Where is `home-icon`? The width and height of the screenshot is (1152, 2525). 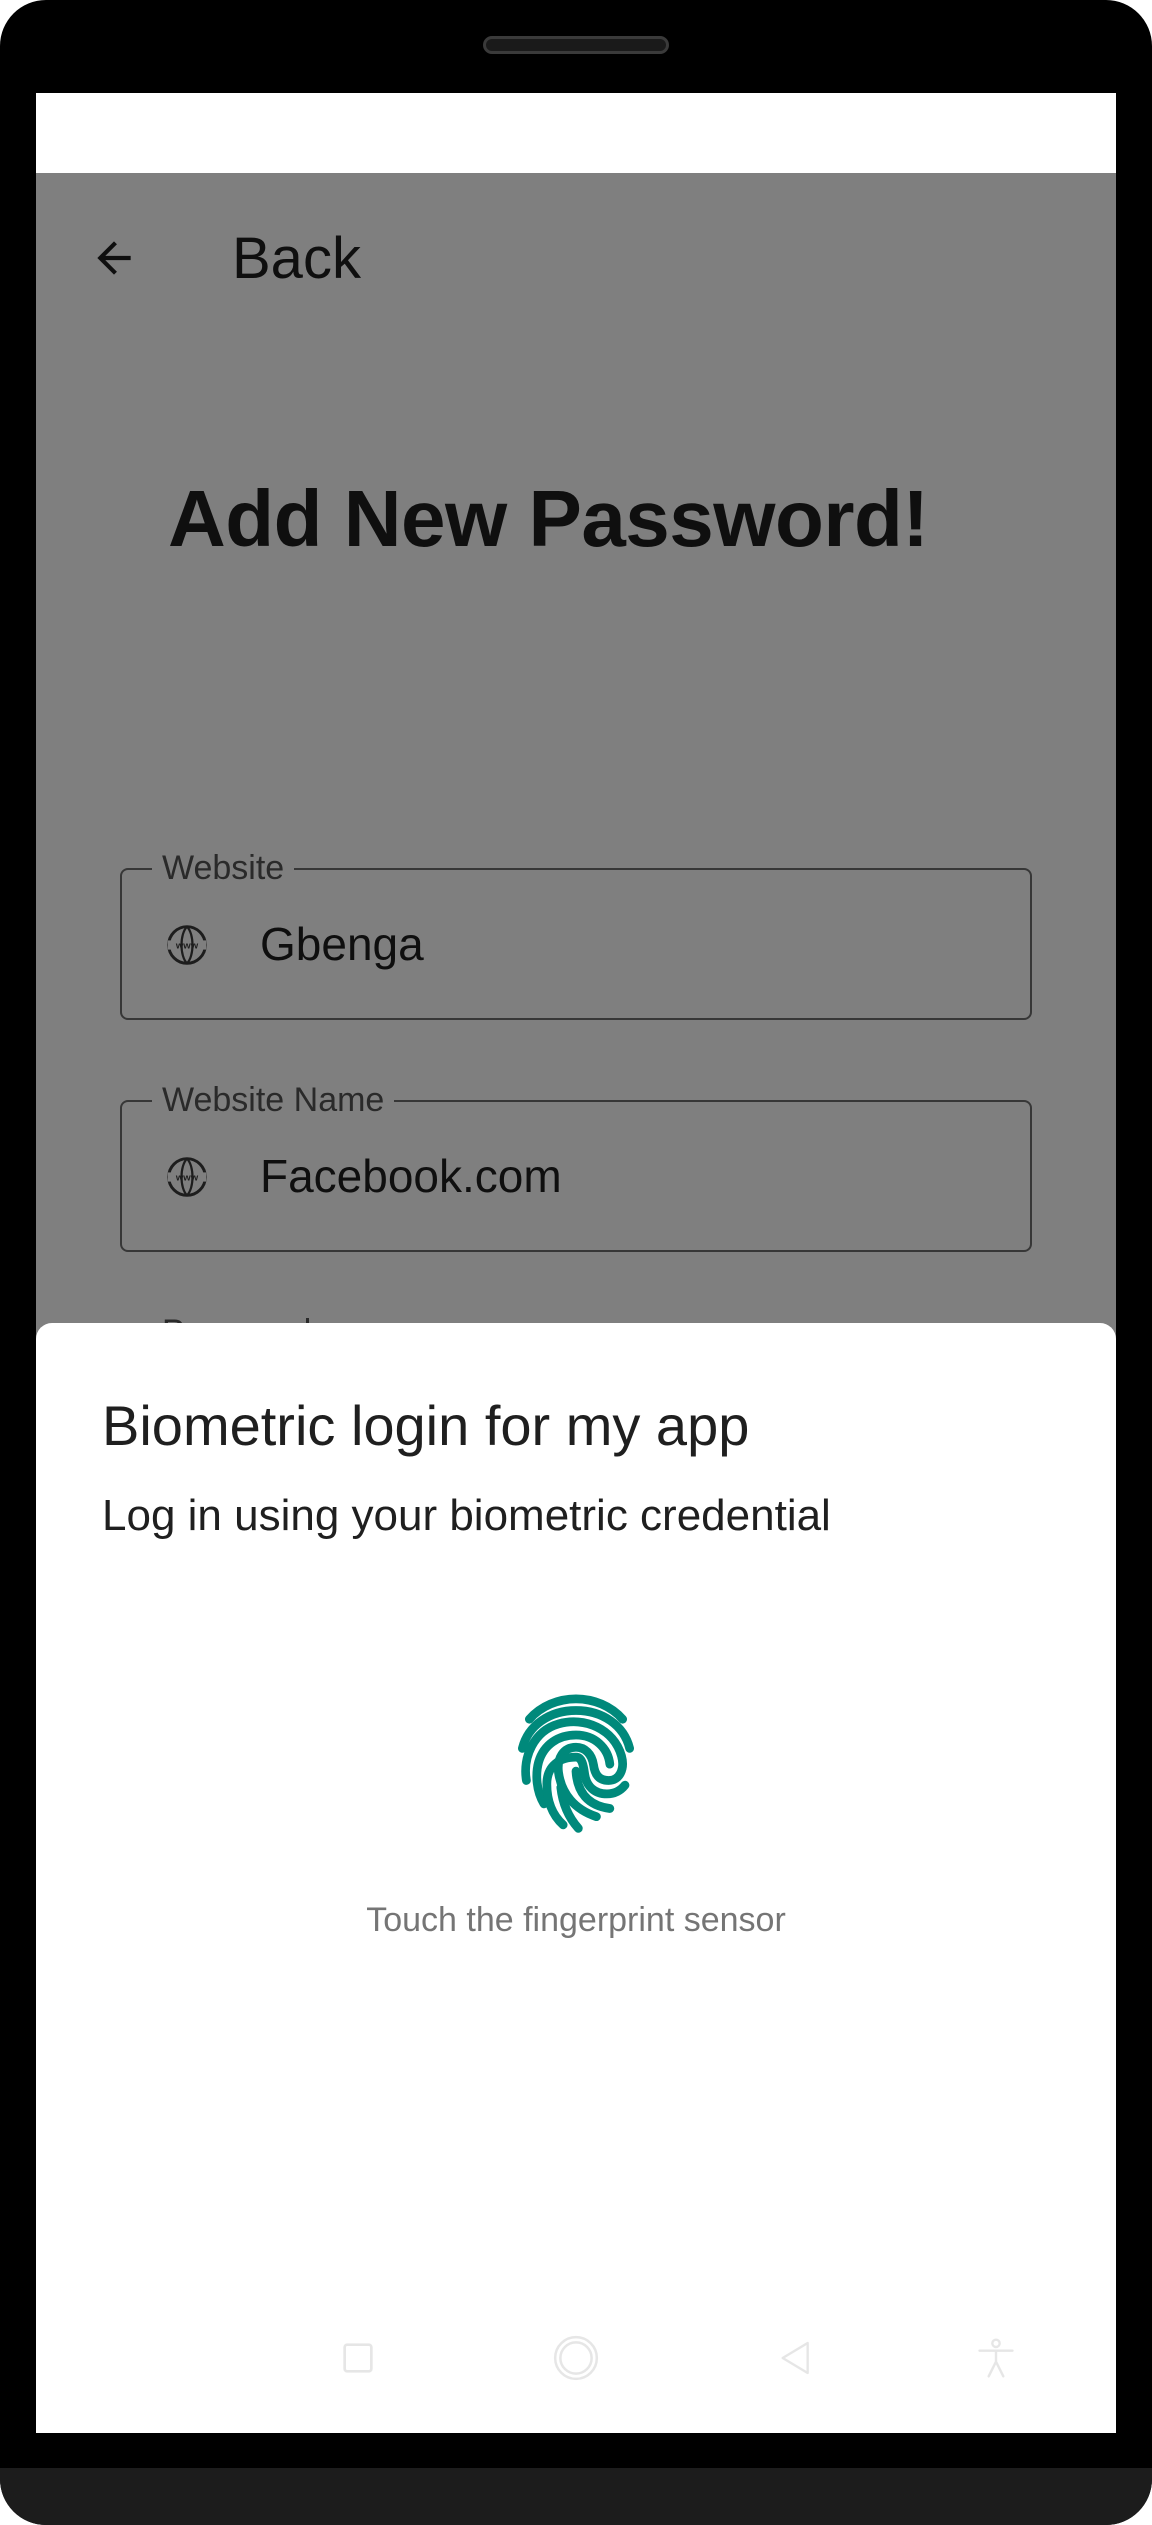 home-icon is located at coordinates (576, 2358).